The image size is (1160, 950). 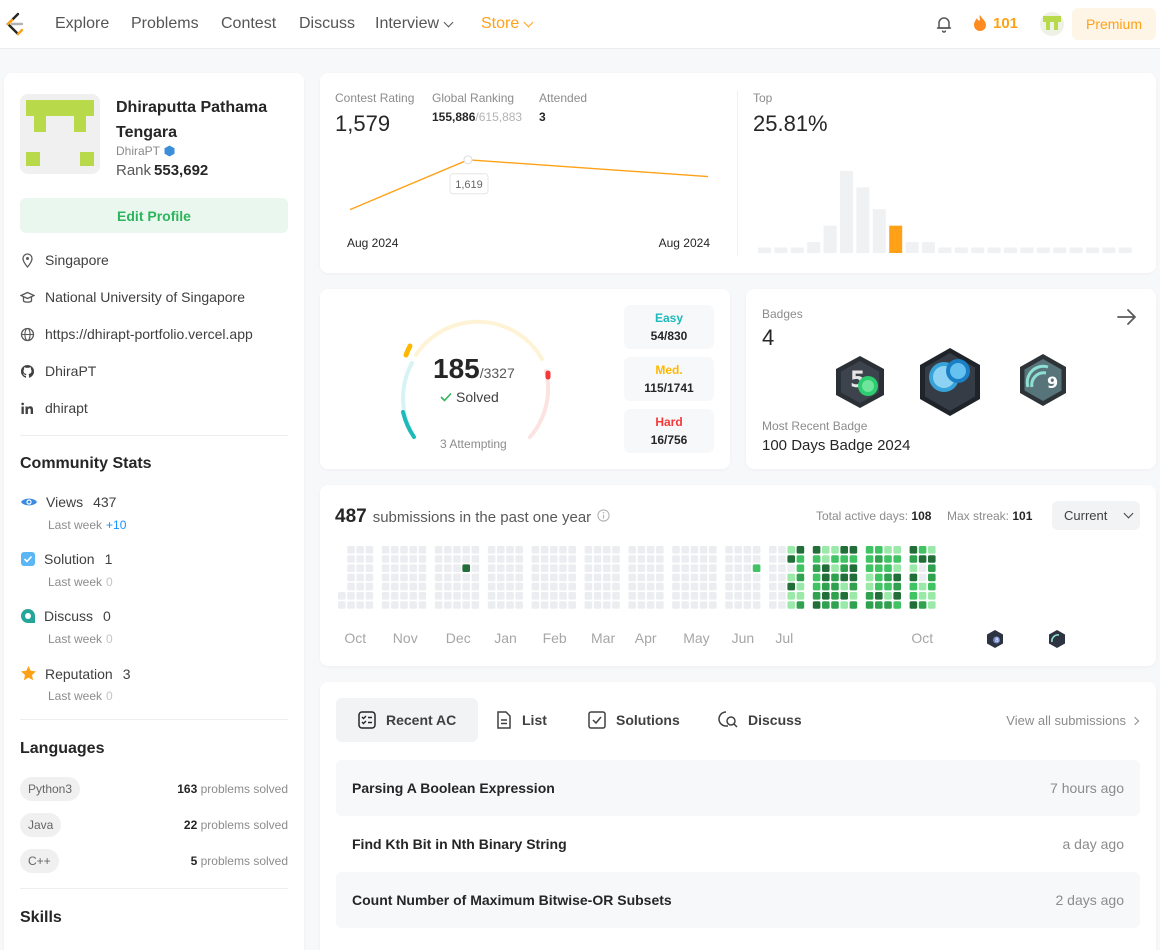 I want to click on nav-explore: Explore, so click(x=82, y=24).